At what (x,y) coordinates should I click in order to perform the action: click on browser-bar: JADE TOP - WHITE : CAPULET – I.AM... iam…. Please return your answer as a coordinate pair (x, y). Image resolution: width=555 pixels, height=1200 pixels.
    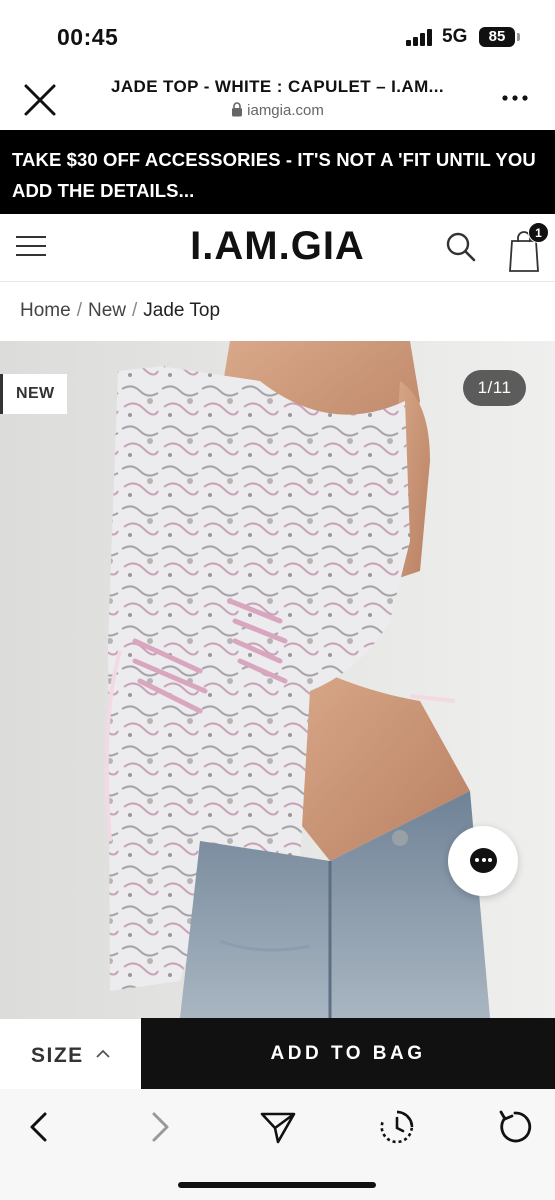
    Looking at the image, I should click on (277, 98).